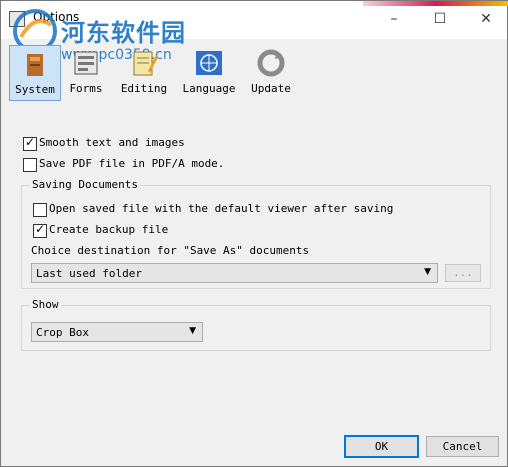 The image size is (508, 467). Describe the element at coordinates (30, 165) in the screenshot. I see `pdfa-checkbox` at that location.